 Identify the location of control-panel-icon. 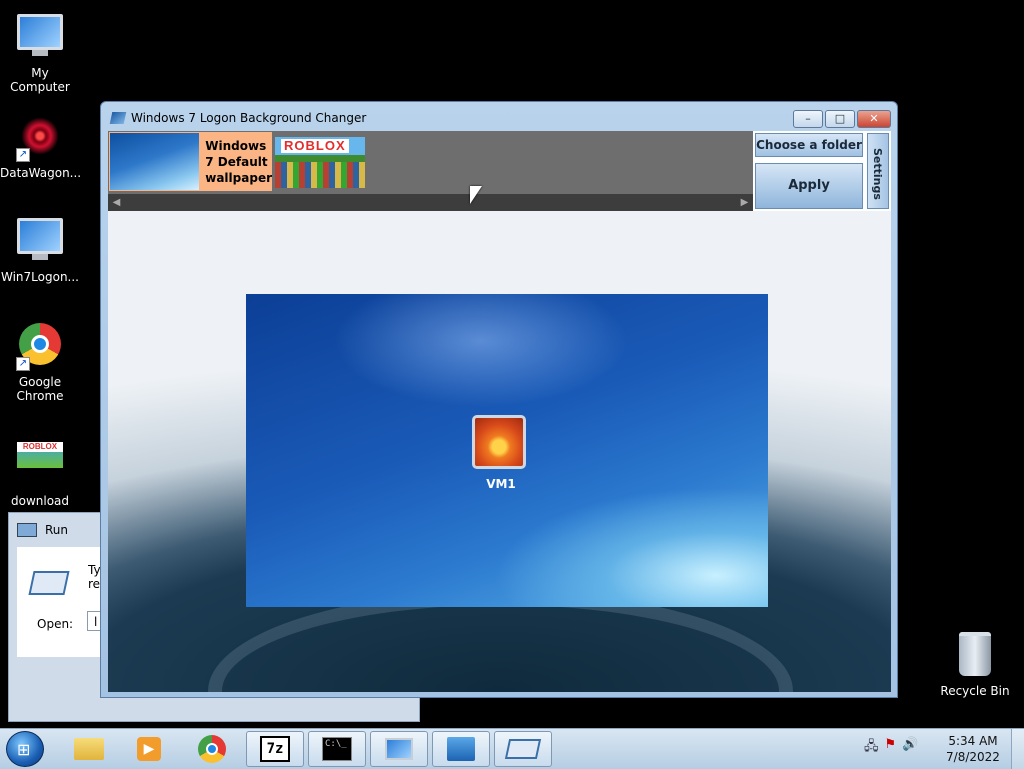
(461, 749).